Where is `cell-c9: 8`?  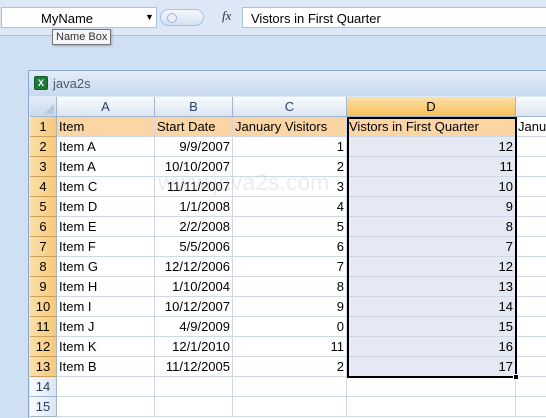
cell-c9: 8 is located at coordinates (290, 287).